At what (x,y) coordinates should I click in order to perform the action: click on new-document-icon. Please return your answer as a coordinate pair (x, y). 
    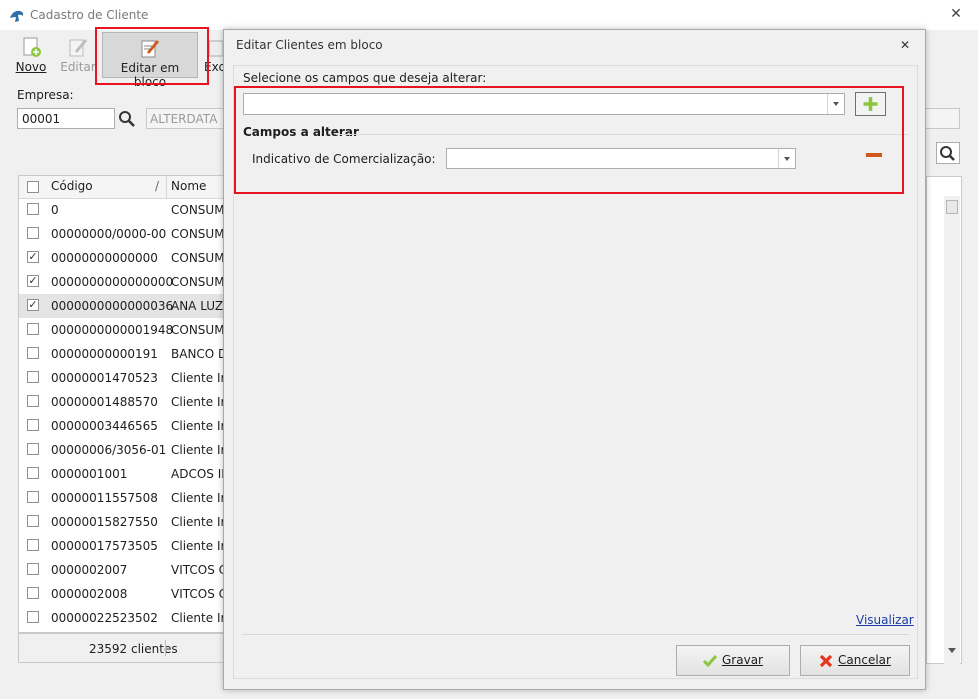
    Looking at the image, I should click on (32, 47).